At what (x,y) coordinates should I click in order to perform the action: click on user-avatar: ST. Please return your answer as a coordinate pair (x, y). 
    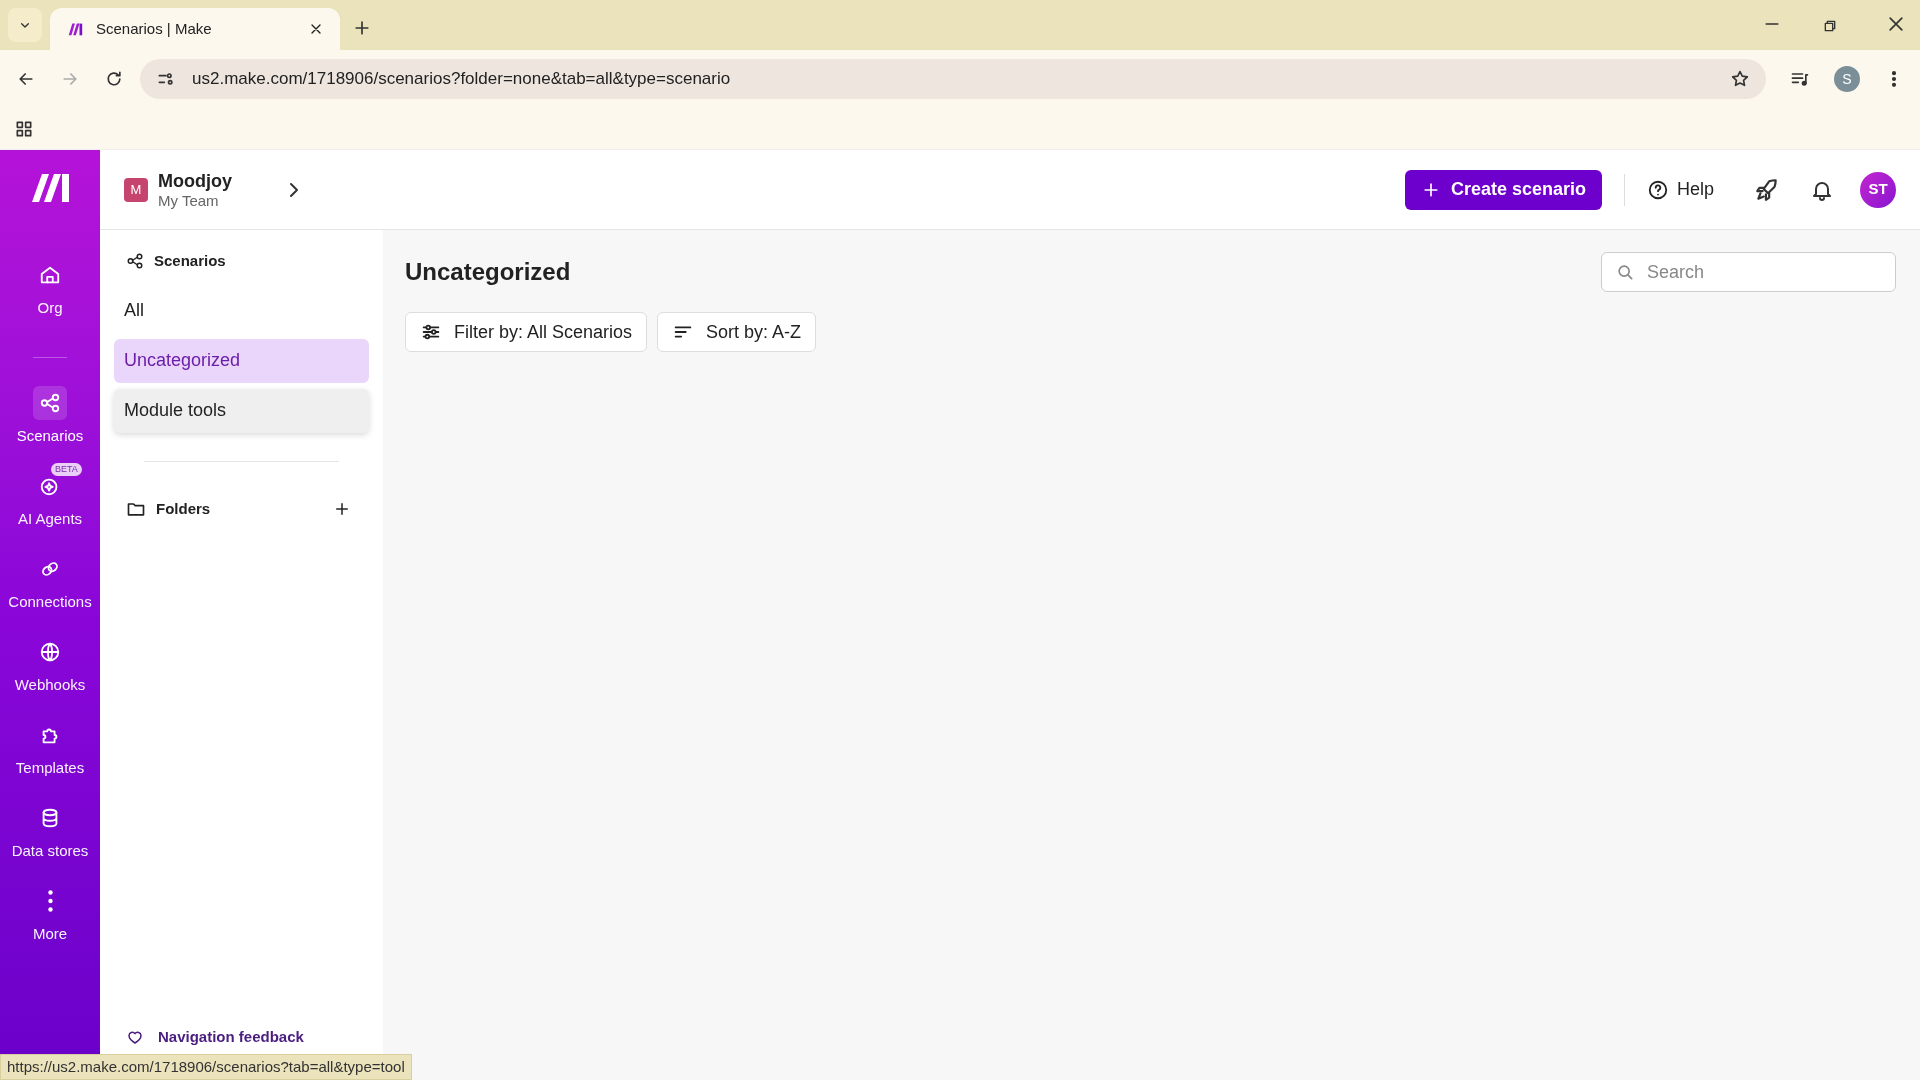
    Looking at the image, I should click on (1878, 189).